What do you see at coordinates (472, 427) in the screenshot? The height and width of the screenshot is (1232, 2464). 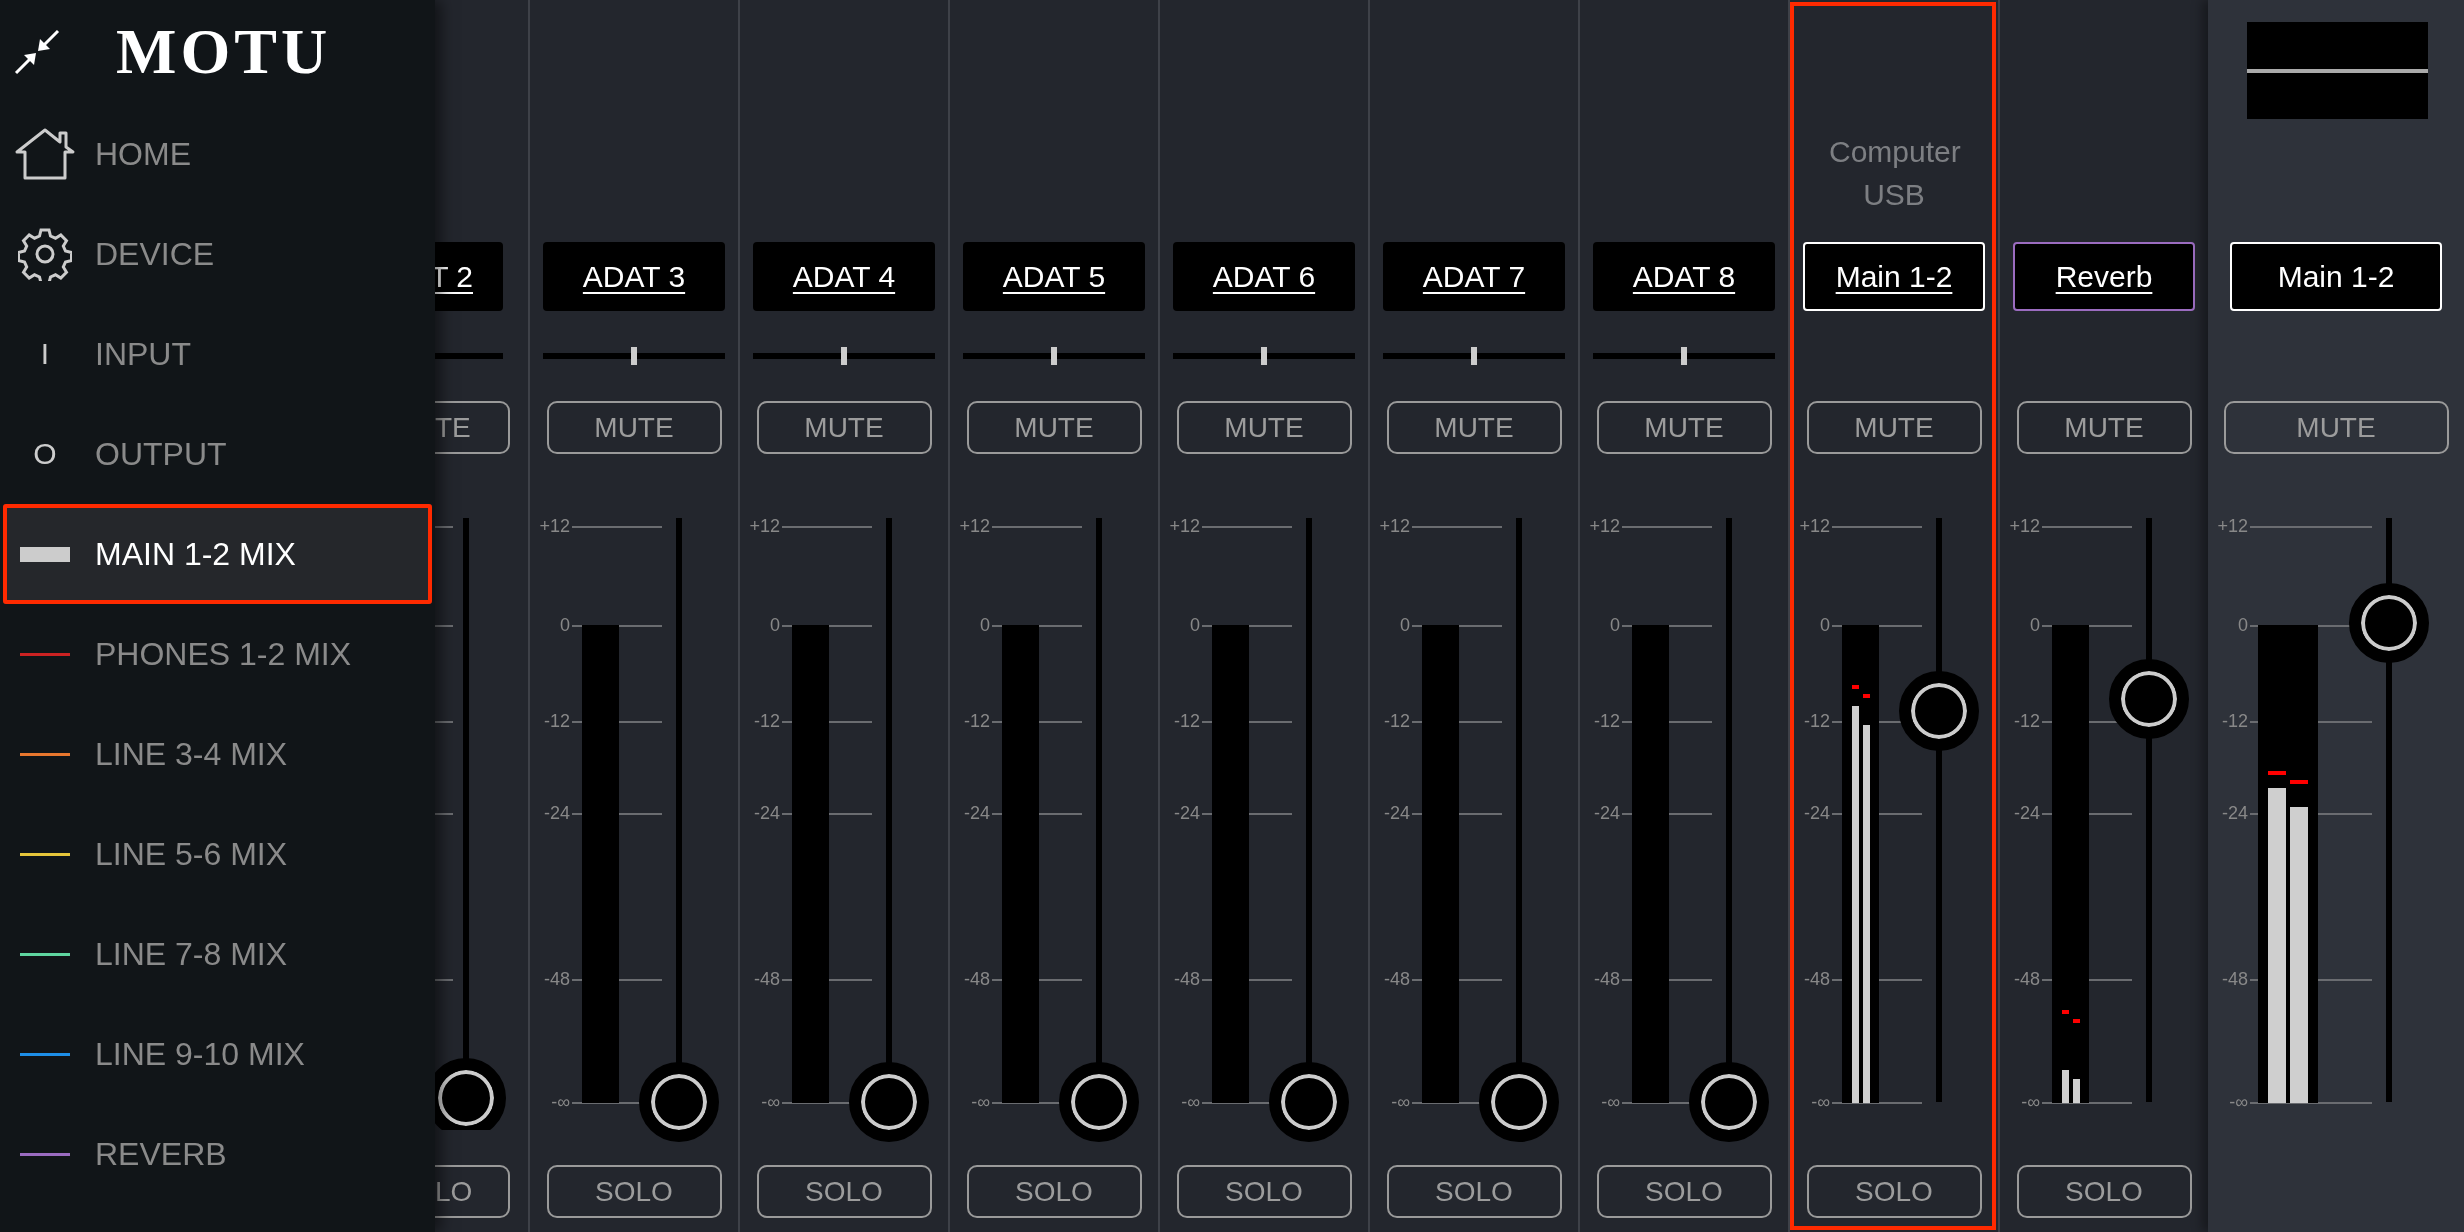 I see `mute-button: TE` at bounding box center [472, 427].